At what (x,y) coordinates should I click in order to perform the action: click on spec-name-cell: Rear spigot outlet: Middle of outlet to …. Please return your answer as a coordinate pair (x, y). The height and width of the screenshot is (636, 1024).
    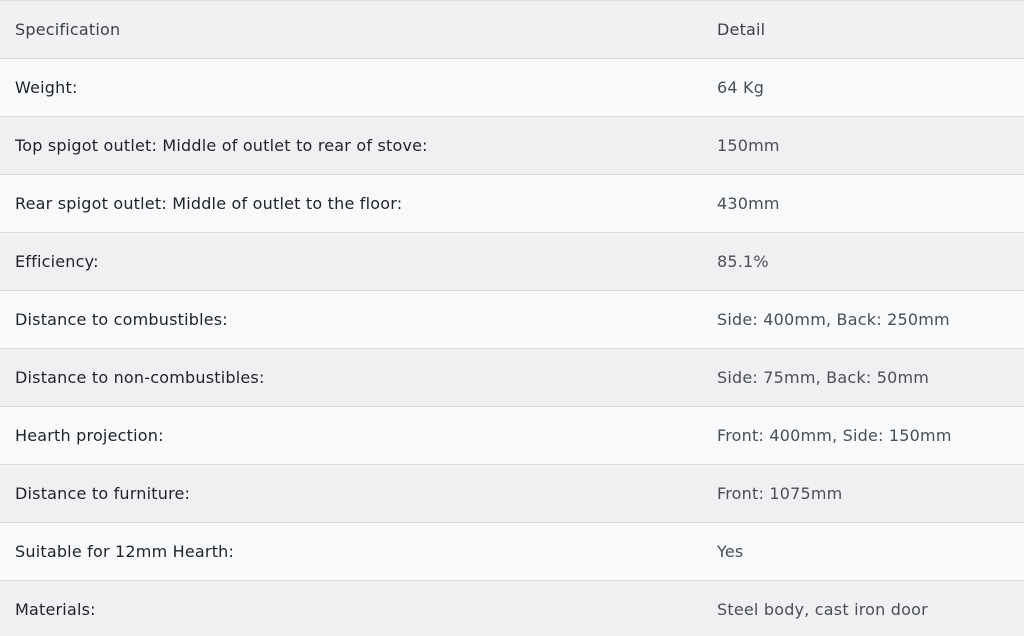
    Looking at the image, I should click on (351, 203).